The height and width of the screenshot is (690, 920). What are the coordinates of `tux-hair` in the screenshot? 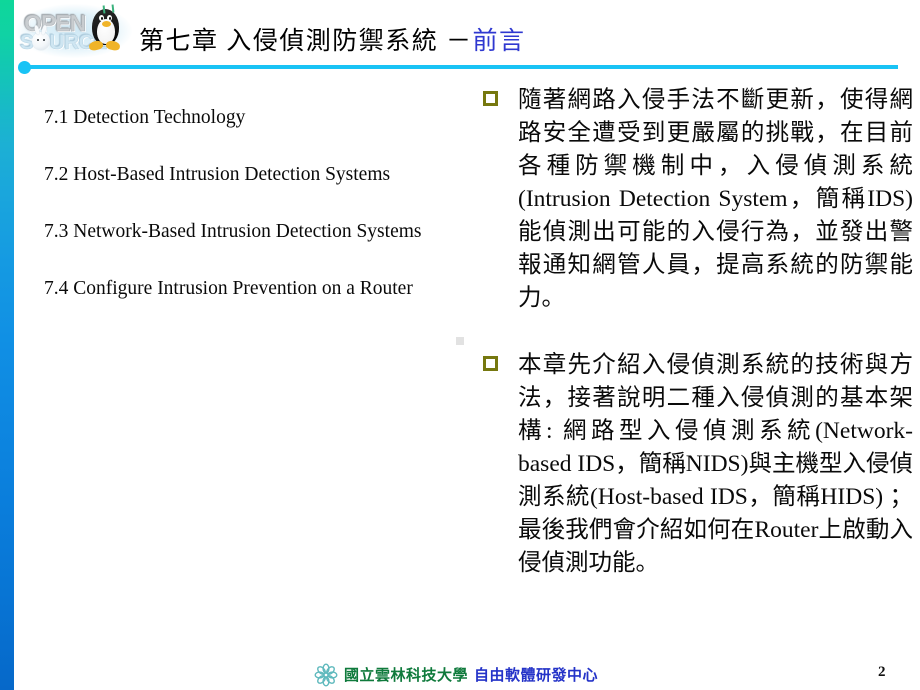 It's located at (108, 9).